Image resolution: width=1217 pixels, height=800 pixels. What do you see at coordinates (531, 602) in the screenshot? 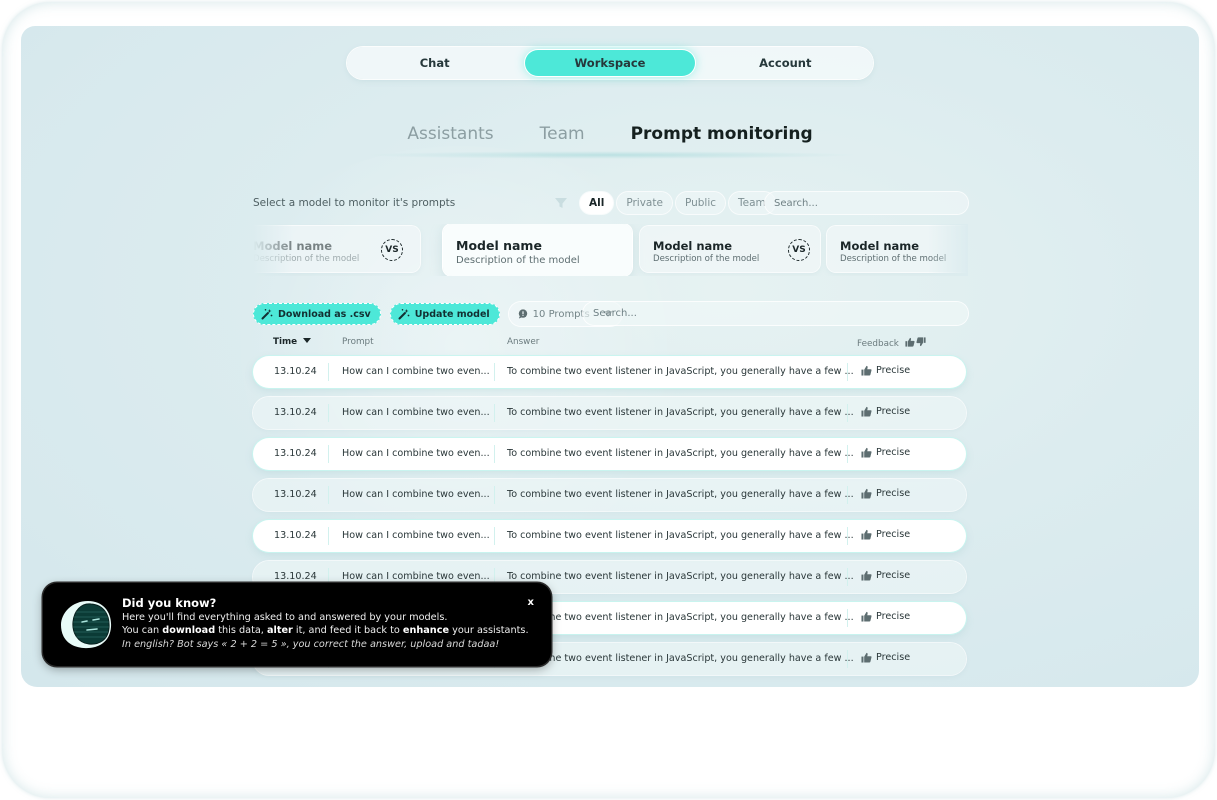
I see `toast-close-button: x` at bounding box center [531, 602].